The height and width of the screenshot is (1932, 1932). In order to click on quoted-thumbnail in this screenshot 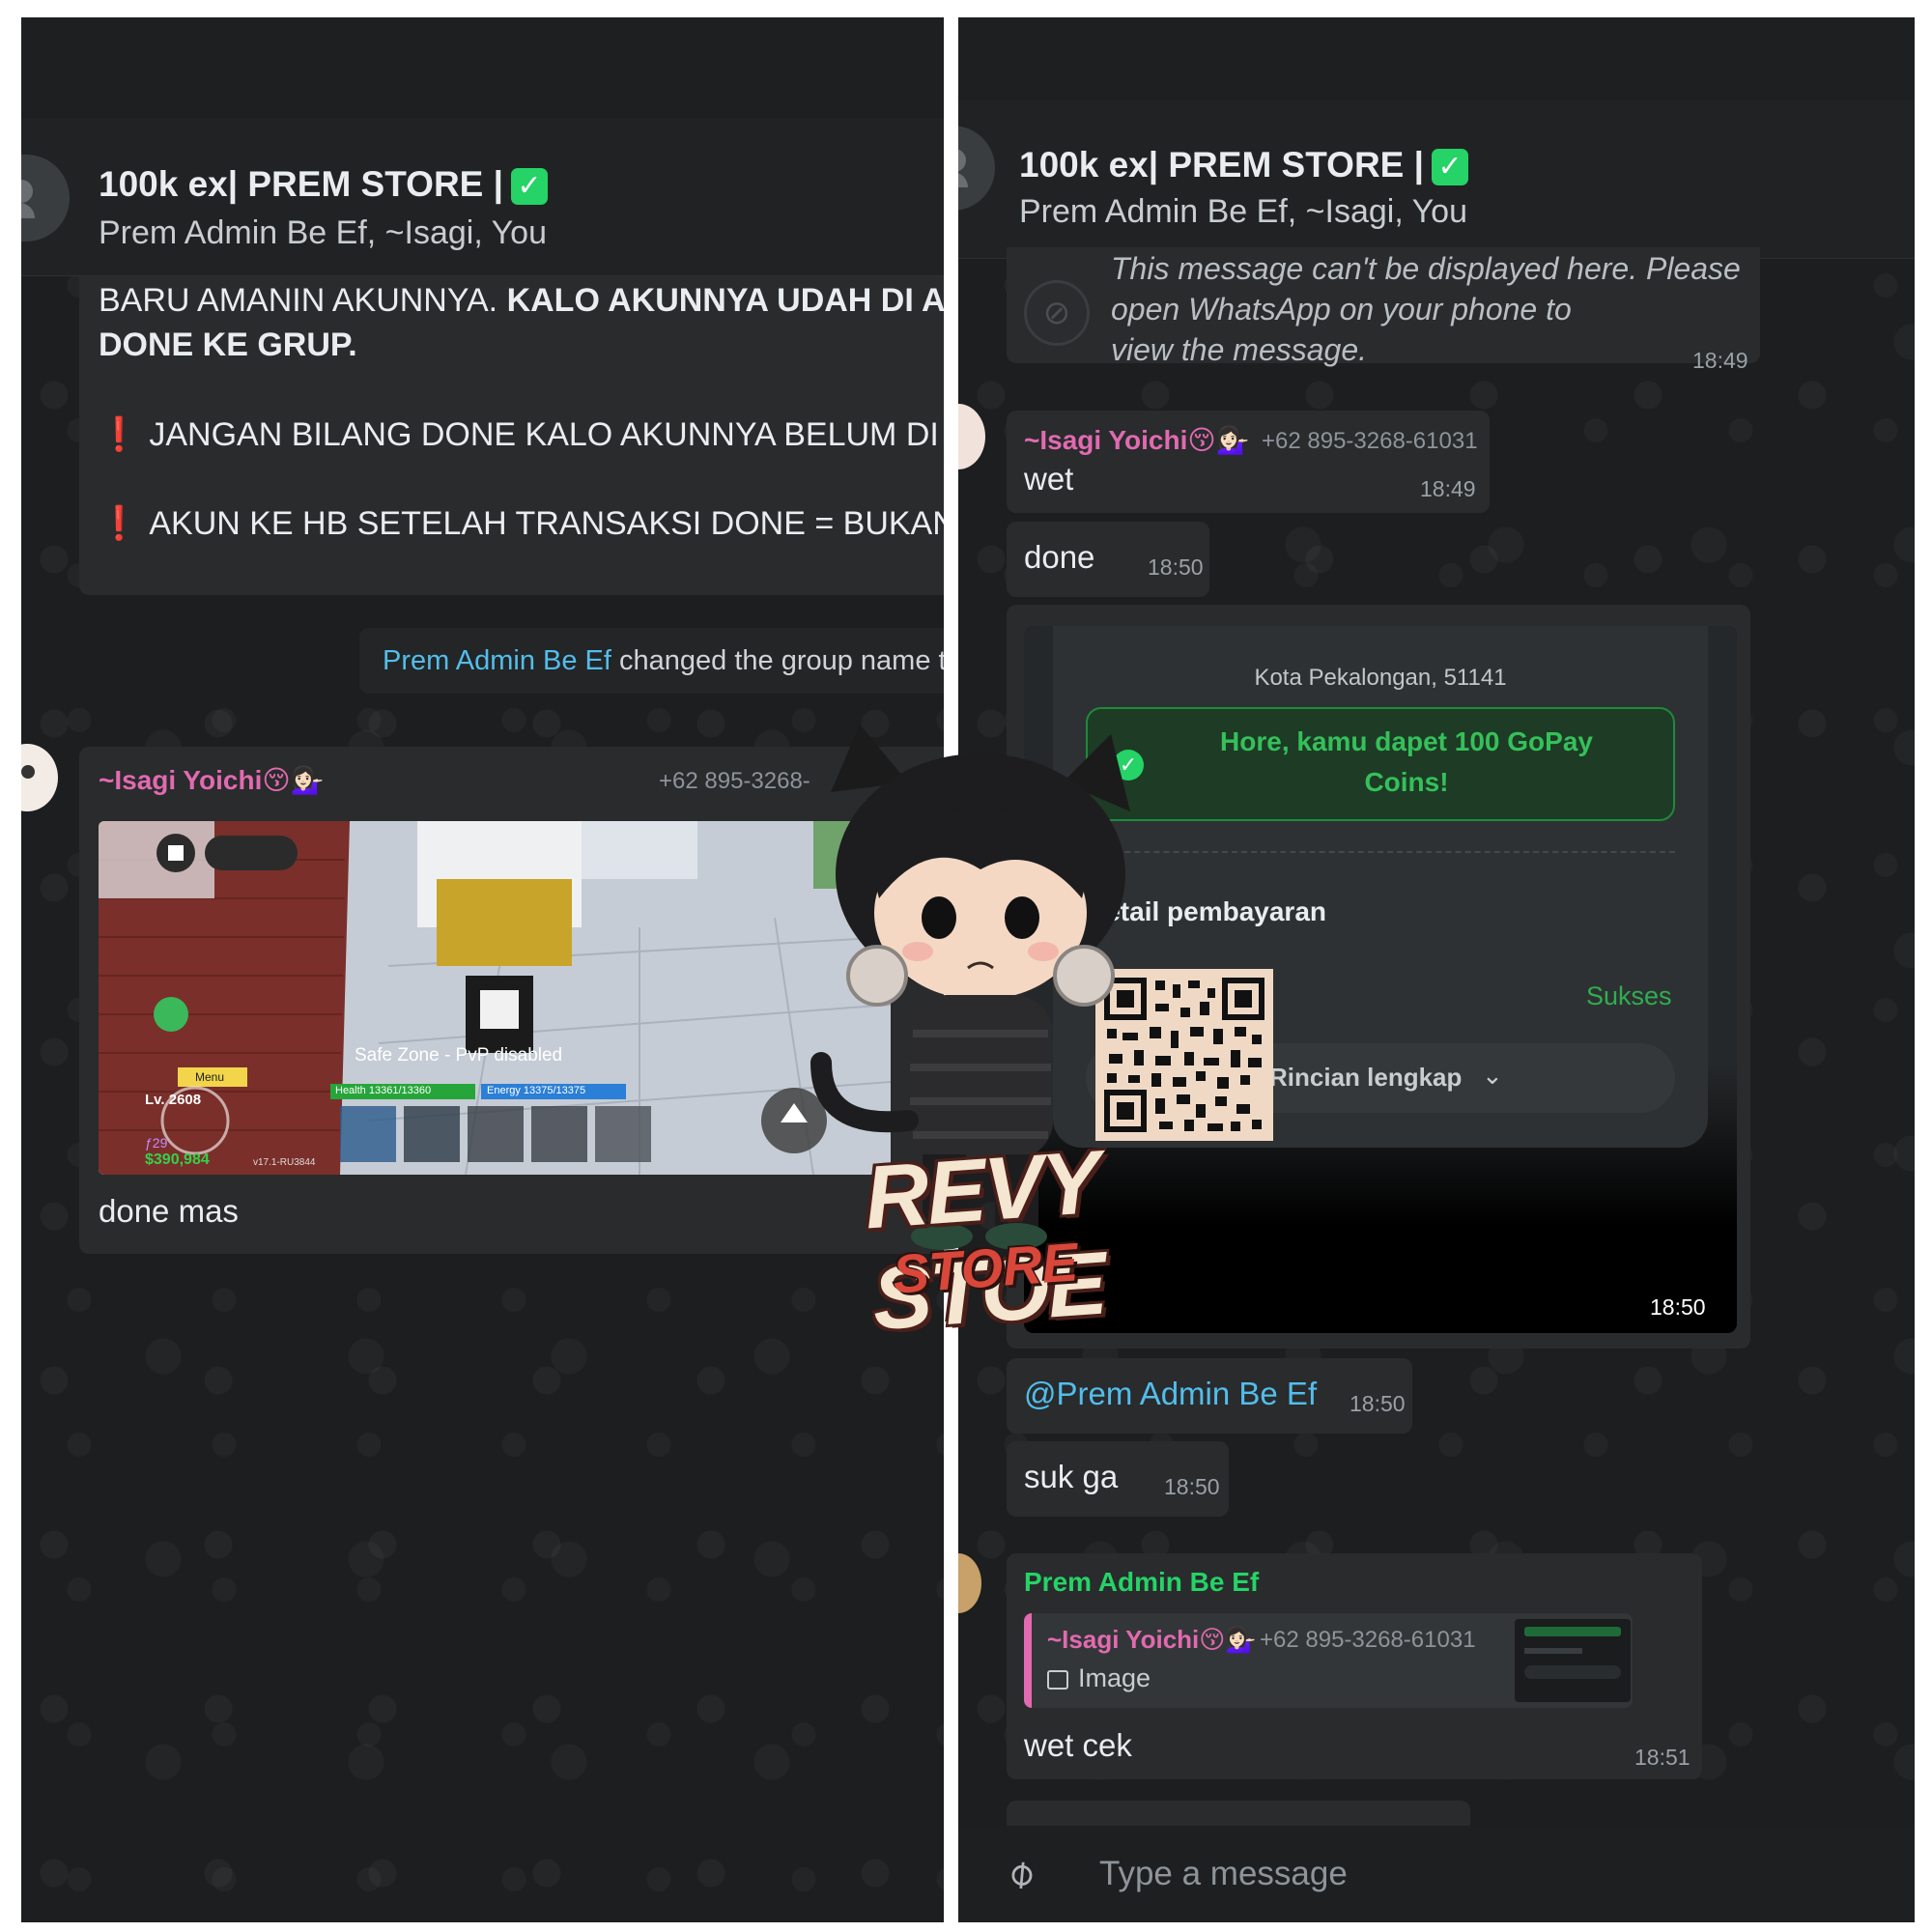, I will do `click(1573, 1660)`.